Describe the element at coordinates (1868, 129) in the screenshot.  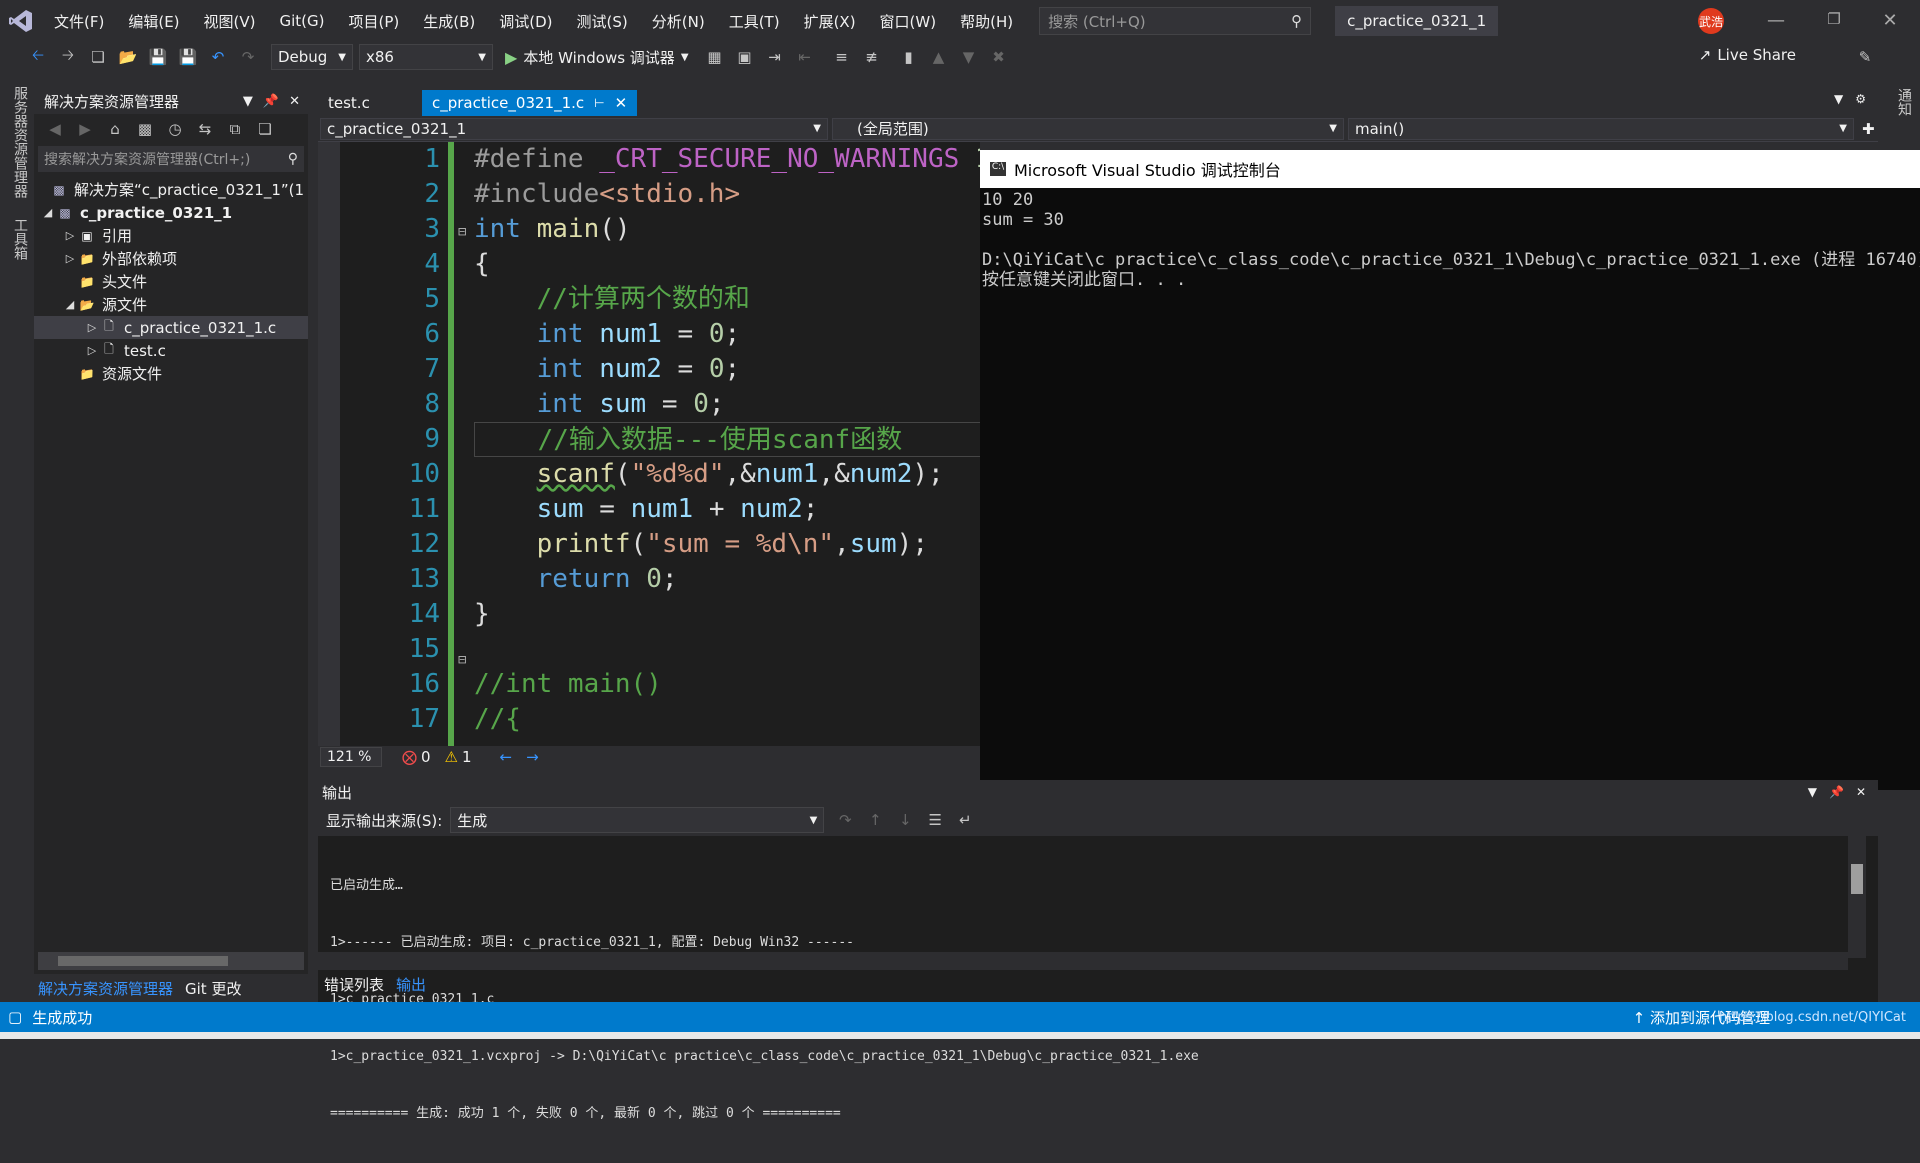
I see `split-icon: ✚` at that location.